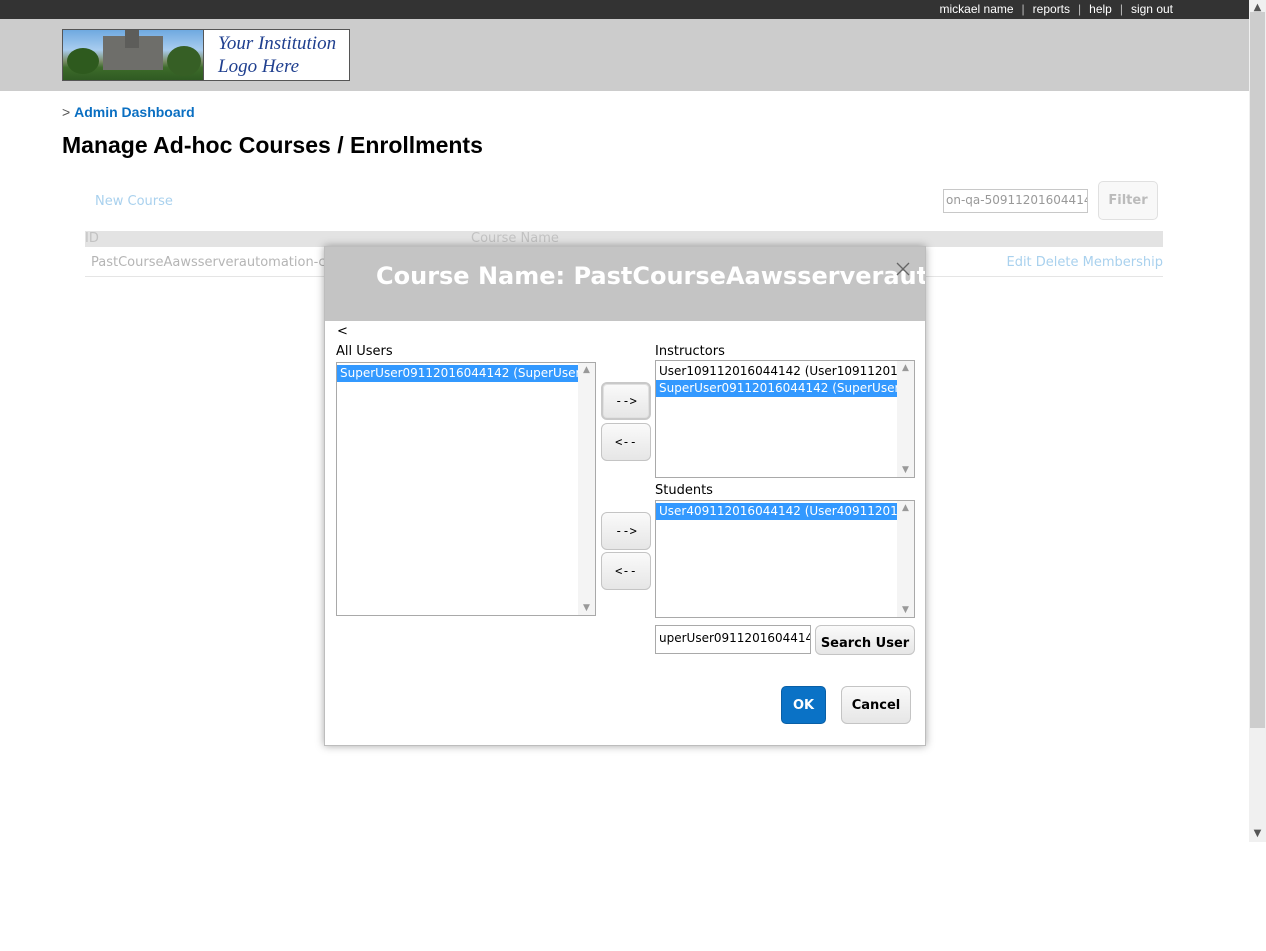  I want to click on ok-button: OK, so click(803, 705).